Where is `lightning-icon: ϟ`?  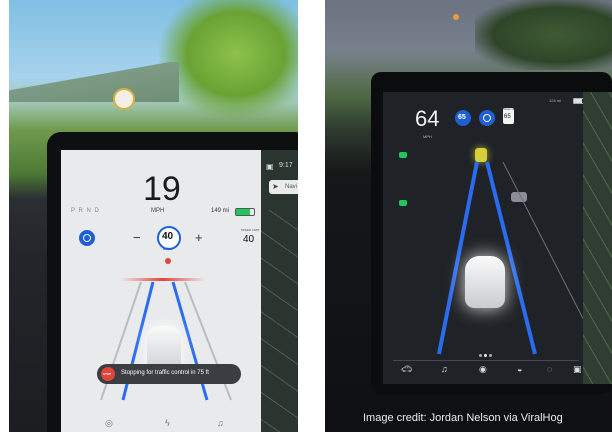
lightning-icon: ϟ is located at coordinates (167, 423).